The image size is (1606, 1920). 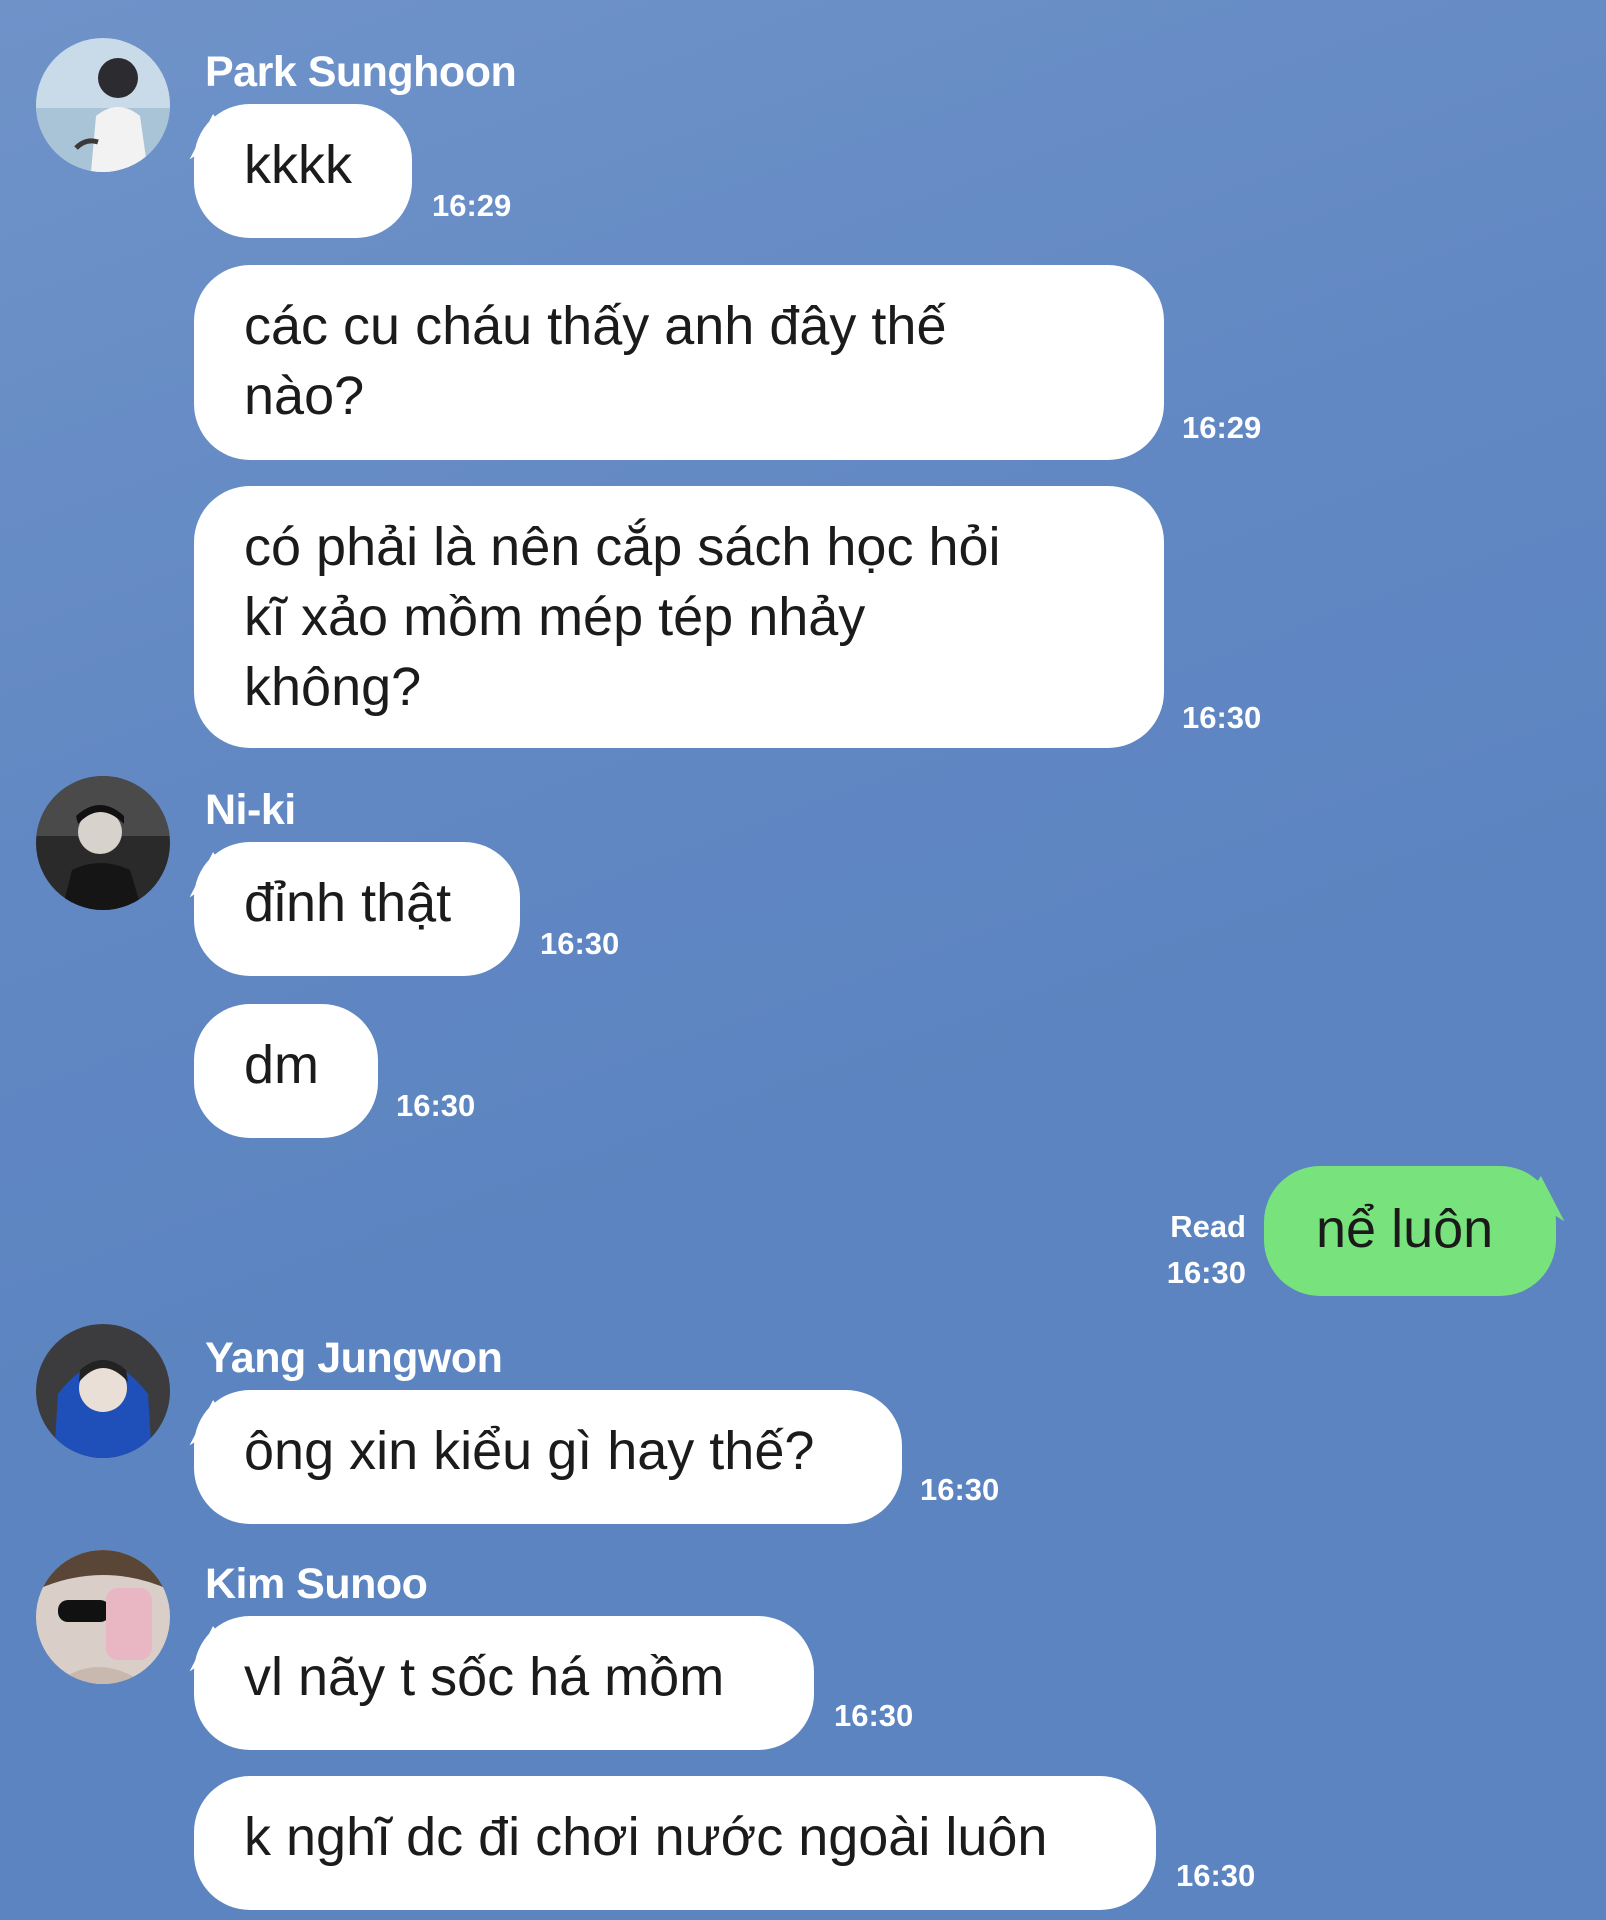 What do you see at coordinates (282, 1065) in the screenshot?
I see `message-text: dm` at bounding box center [282, 1065].